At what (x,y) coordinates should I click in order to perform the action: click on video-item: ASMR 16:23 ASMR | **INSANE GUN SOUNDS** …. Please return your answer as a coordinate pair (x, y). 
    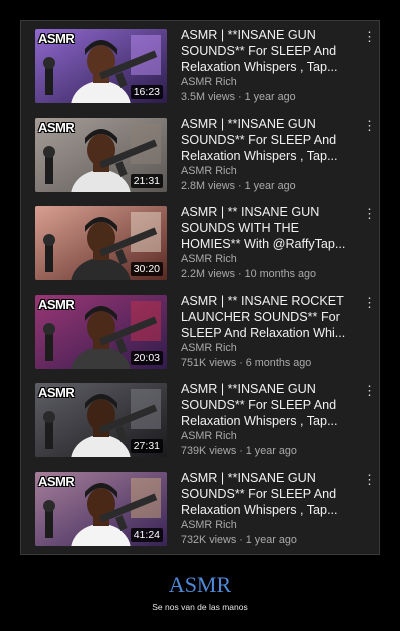
    Looking at the image, I should click on (205, 70).